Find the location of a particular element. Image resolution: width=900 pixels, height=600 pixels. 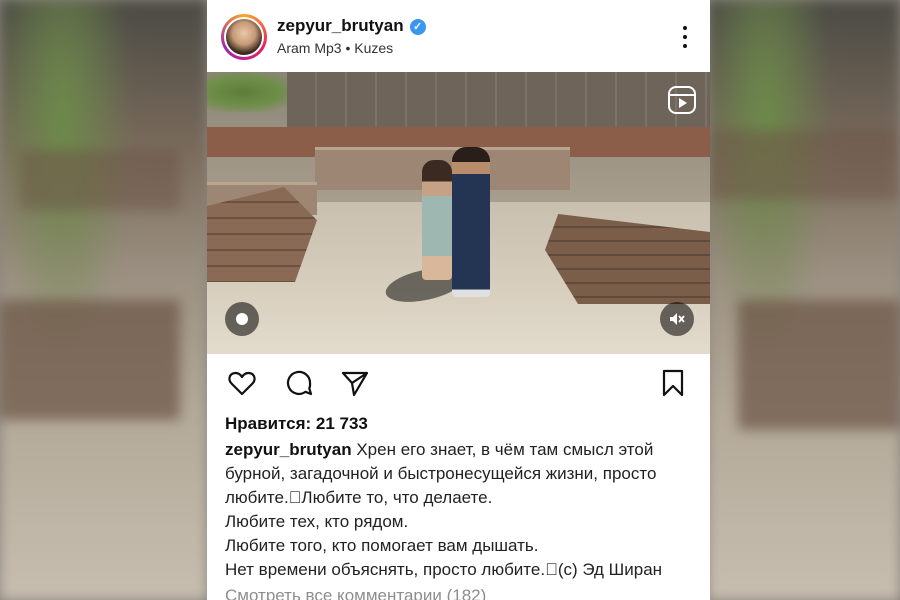

caption-line: Любите того, кто помогает вам дышать. is located at coordinates (382, 545).